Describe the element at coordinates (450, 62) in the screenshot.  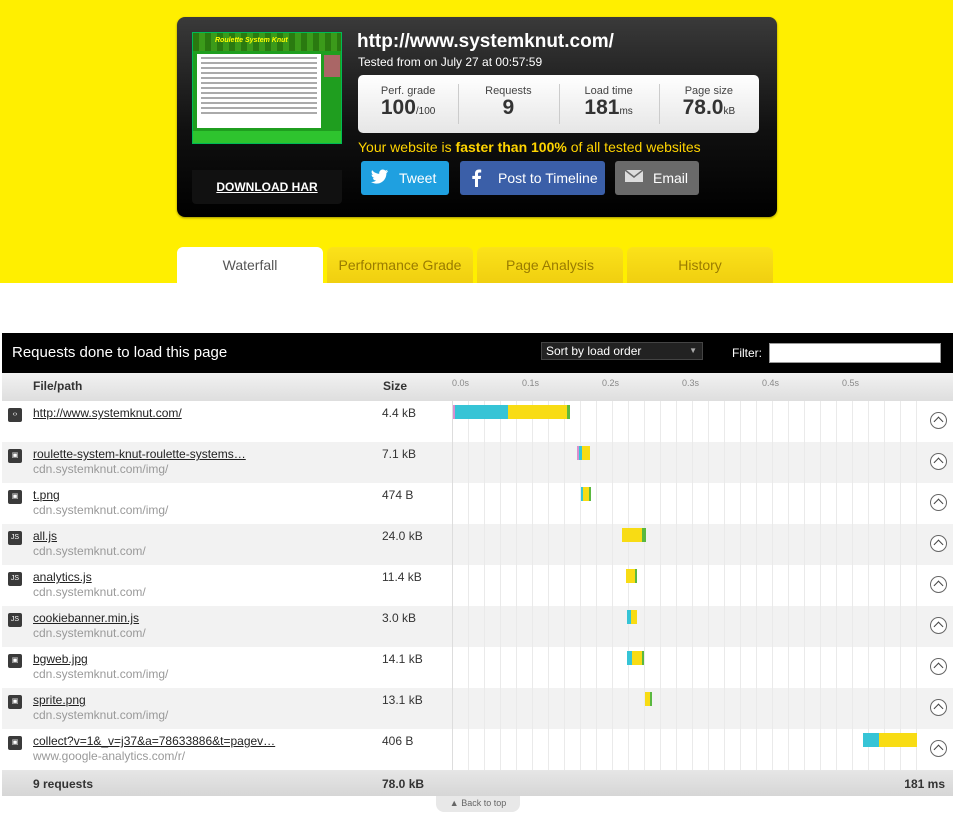
I see `tested-time: Tested from on July 27 at 00:57:59` at that location.